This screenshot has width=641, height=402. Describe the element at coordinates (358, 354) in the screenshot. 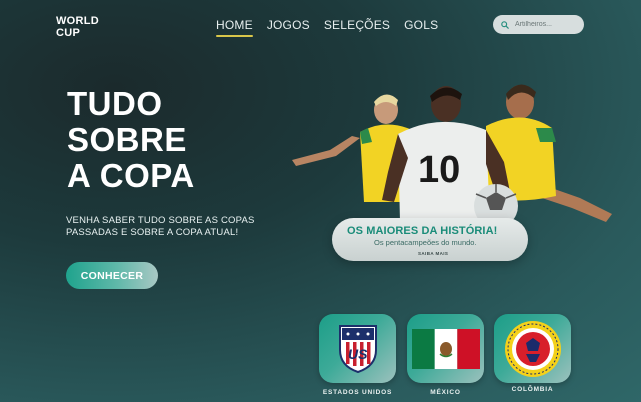

I see `svg-text: US` at that location.